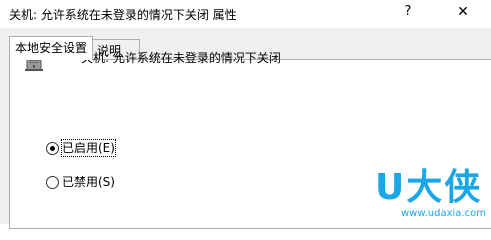 The height and width of the screenshot is (240, 491). What do you see at coordinates (181, 58) in the screenshot?
I see `policy-name: 关机: 允许系统在未登录的情况下关闭` at bounding box center [181, 58].